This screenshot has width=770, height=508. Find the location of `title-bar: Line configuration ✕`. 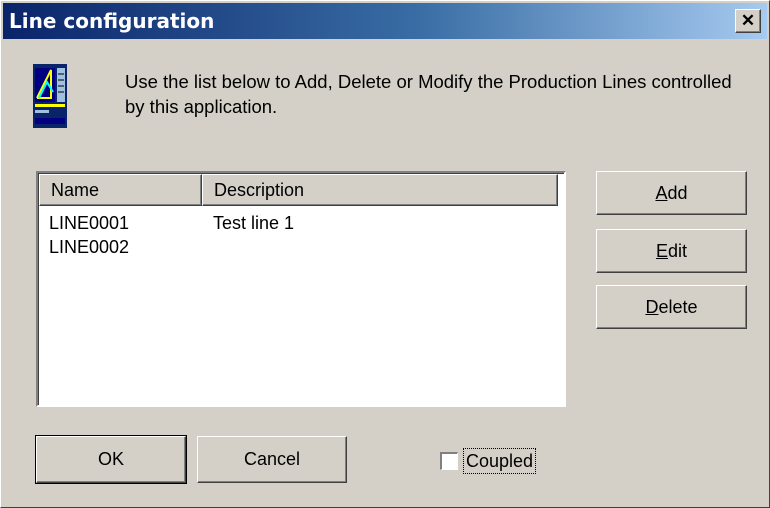

title-bar: Line configuration ✕ is located at coordinates (385, 21).